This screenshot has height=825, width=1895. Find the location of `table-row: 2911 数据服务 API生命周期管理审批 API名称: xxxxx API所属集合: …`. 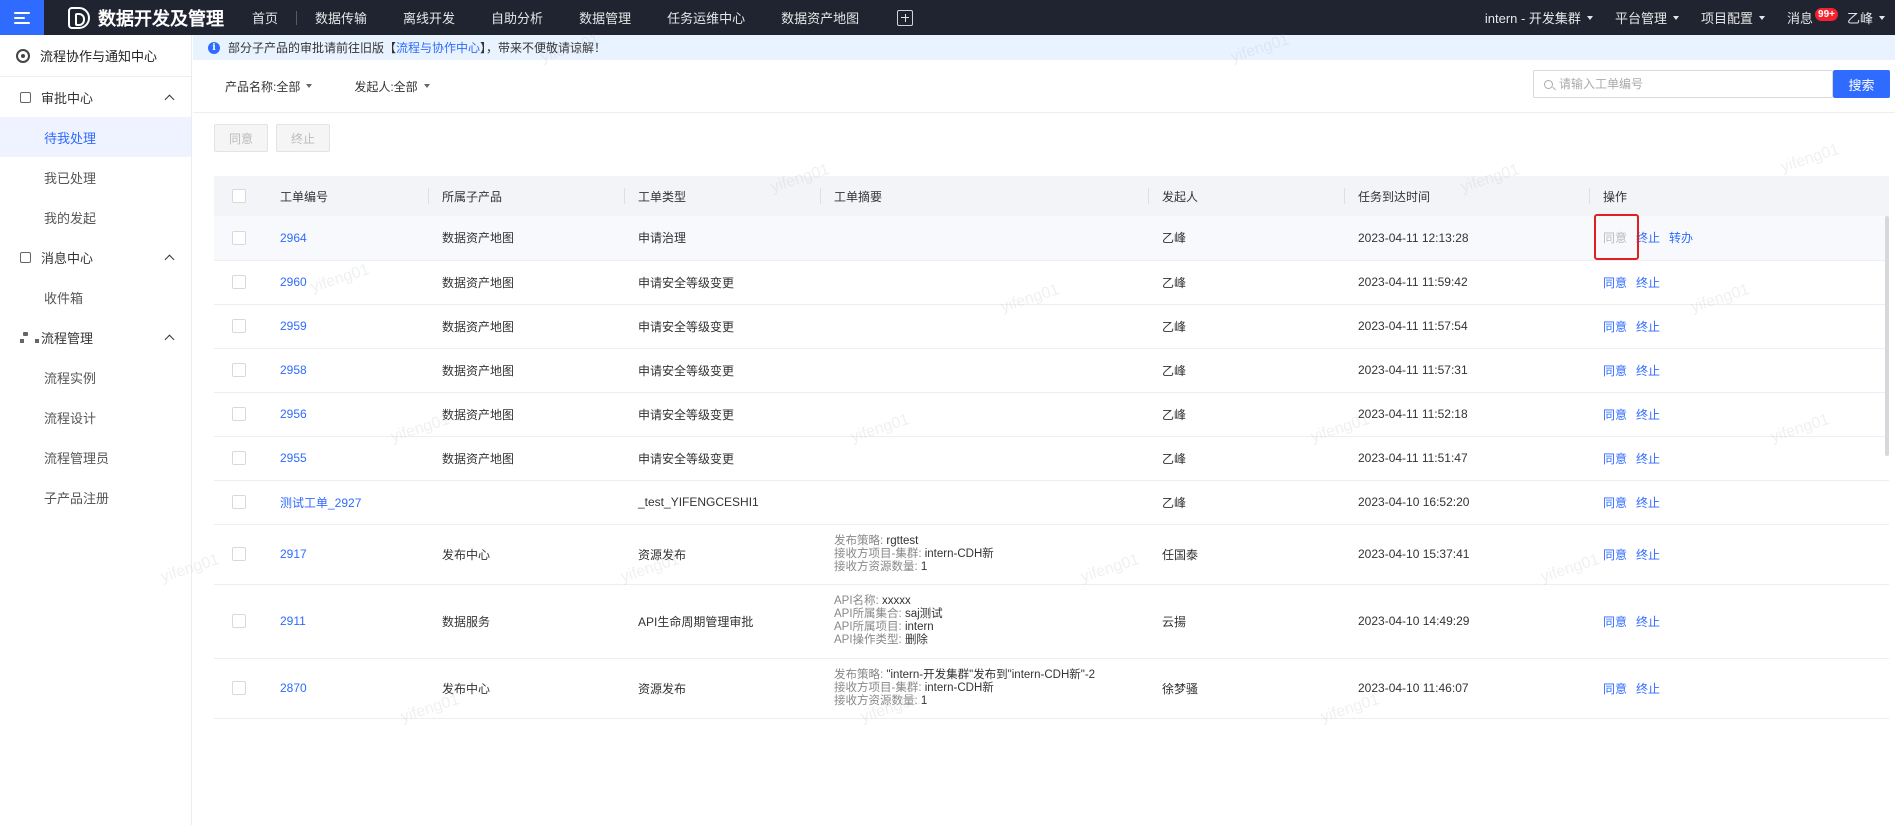

table-row: 2911 数据服务 API生命周期管理审批 API名称: xxxxx API所属集合: … is located at coordinates (1051, 621).